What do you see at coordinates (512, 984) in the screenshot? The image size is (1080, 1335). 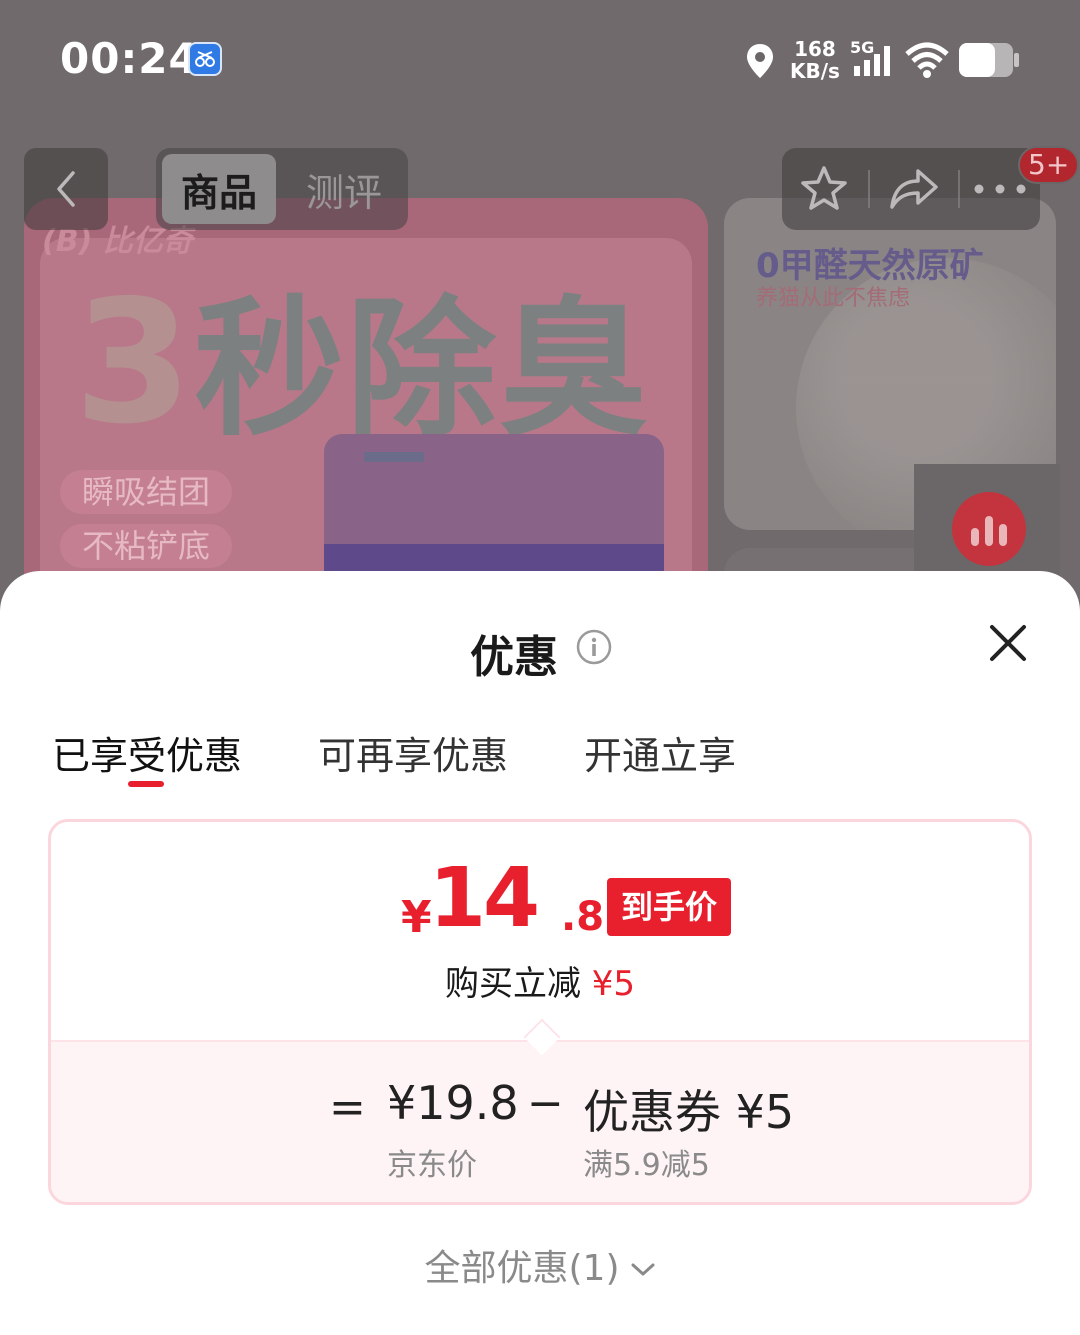 I see `reduction-label: 购买立减` at bounding box center [512, 984].